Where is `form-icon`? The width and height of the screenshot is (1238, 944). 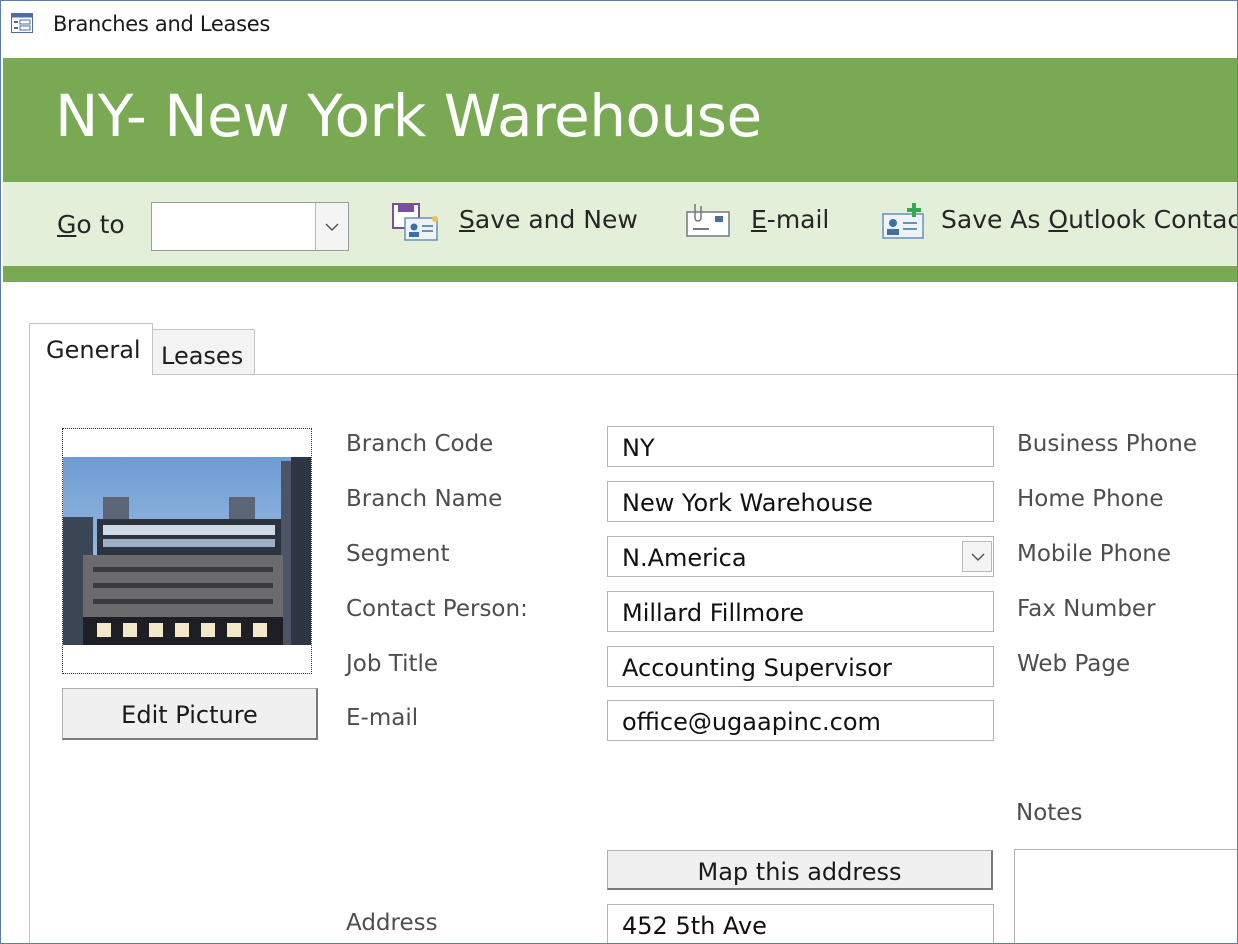
form-icon is located at coordinates (22, 23).